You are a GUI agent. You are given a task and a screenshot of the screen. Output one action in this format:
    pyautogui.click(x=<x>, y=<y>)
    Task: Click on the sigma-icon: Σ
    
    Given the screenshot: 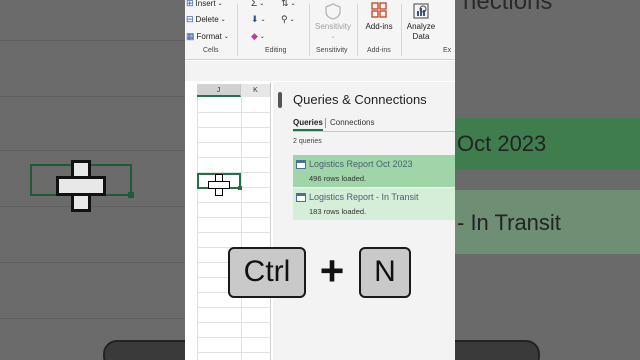 What is the action you would take?
    pyautogui.click(x=254, y=4)
    